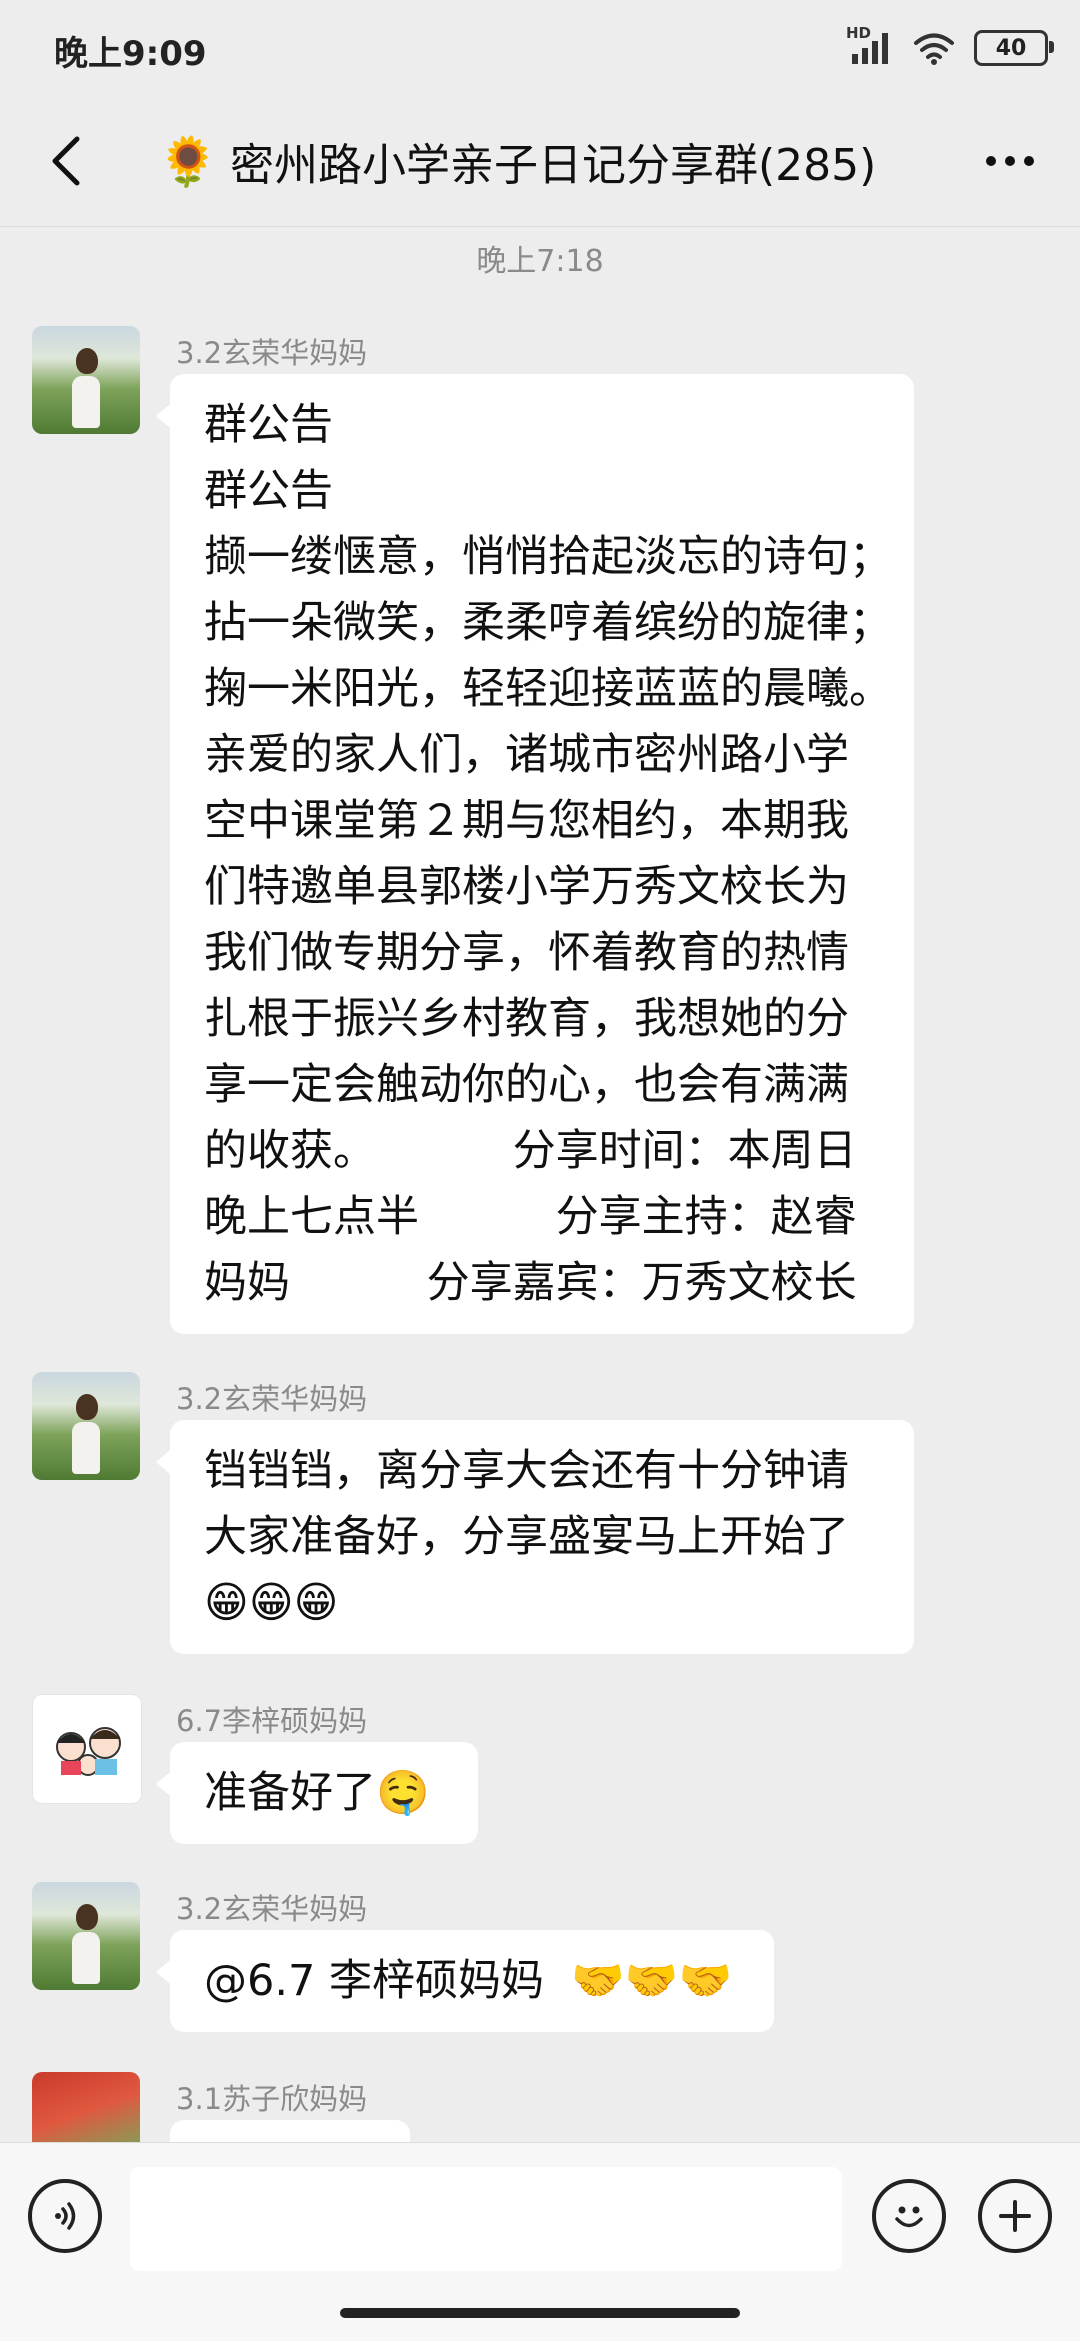 The height and width of the screenshot is (2341, 1080). What do you see at coordinates (530, 1217) in the screenshot?
I see `message-line: 晚上七点半 分享主持：赵睿` at bounding box center [530, 1217].